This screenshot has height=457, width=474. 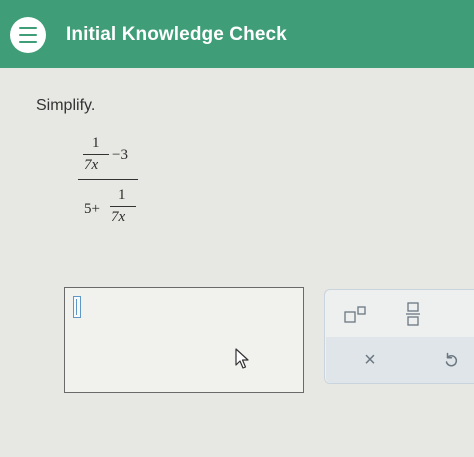 What do you see at coordinates (77, 307) in the screenshot?
I see `input-caret-placeholder` at bounding box center [77, 307].